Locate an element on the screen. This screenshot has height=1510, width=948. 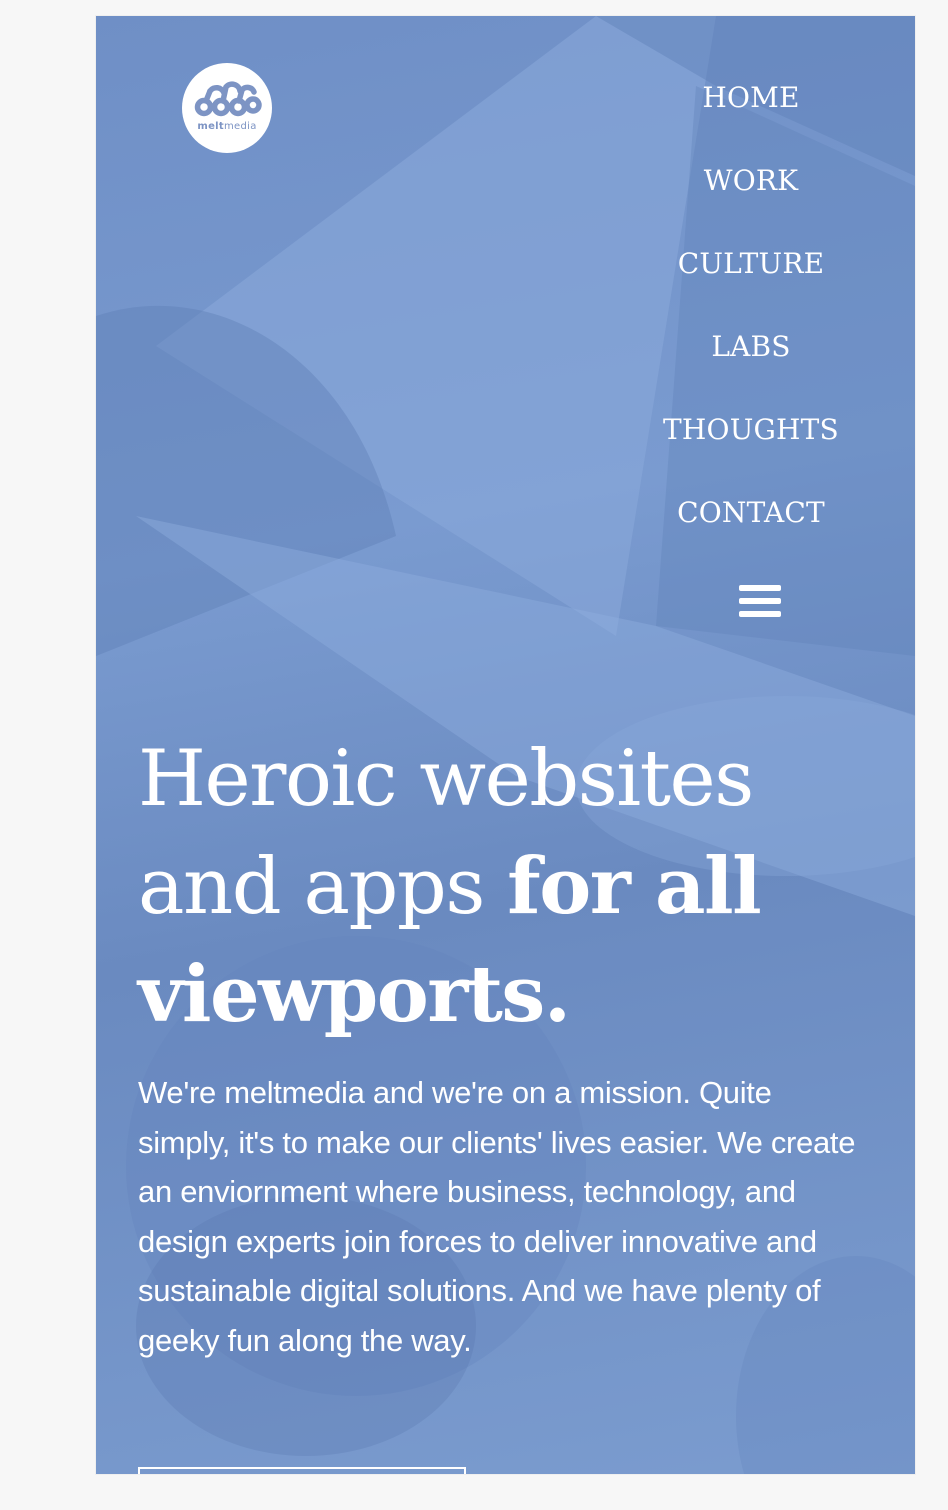
logo-mark-icon is located at coordinates (228, 99).